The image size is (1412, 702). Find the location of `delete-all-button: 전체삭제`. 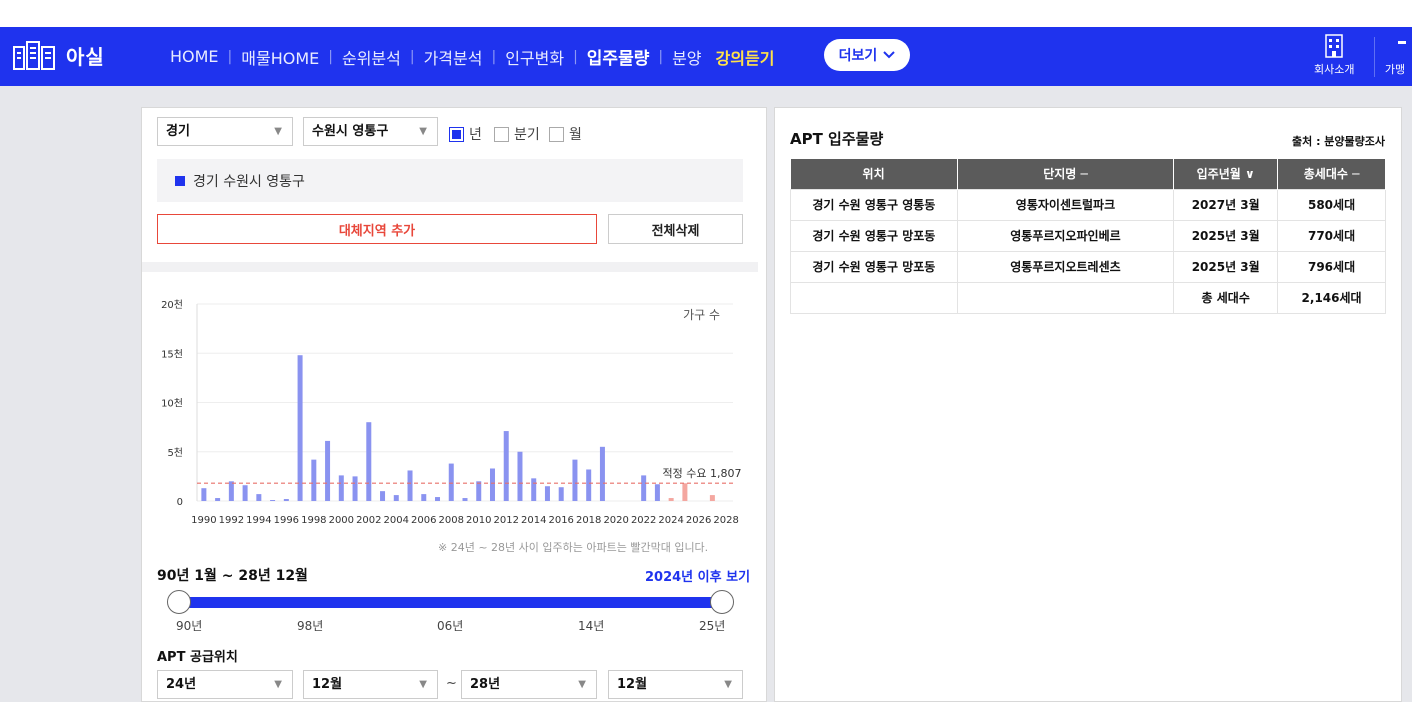

delete-all-button: 전체삭제 is located at coordinates (675, 229).